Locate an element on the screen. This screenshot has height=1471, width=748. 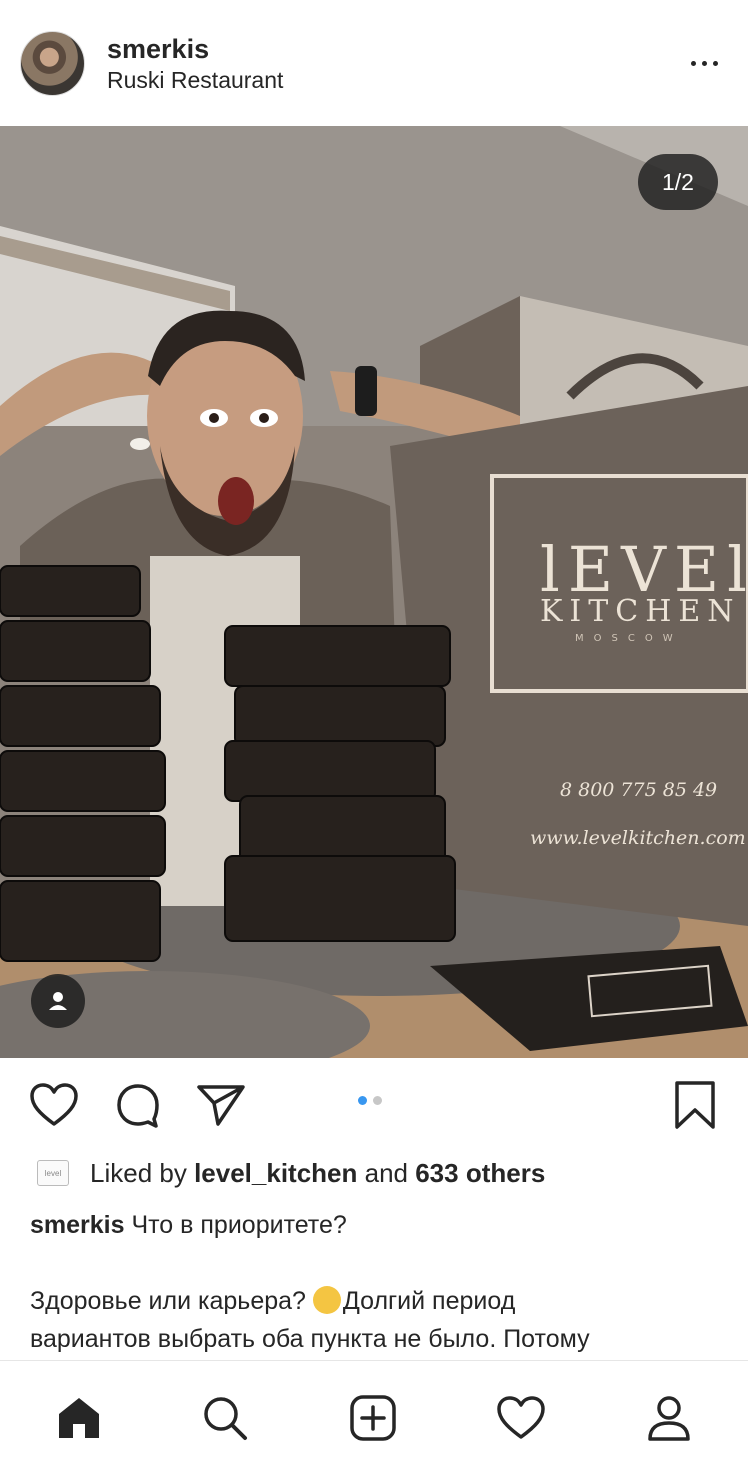
share-button is located at coordinates (221, 1105).